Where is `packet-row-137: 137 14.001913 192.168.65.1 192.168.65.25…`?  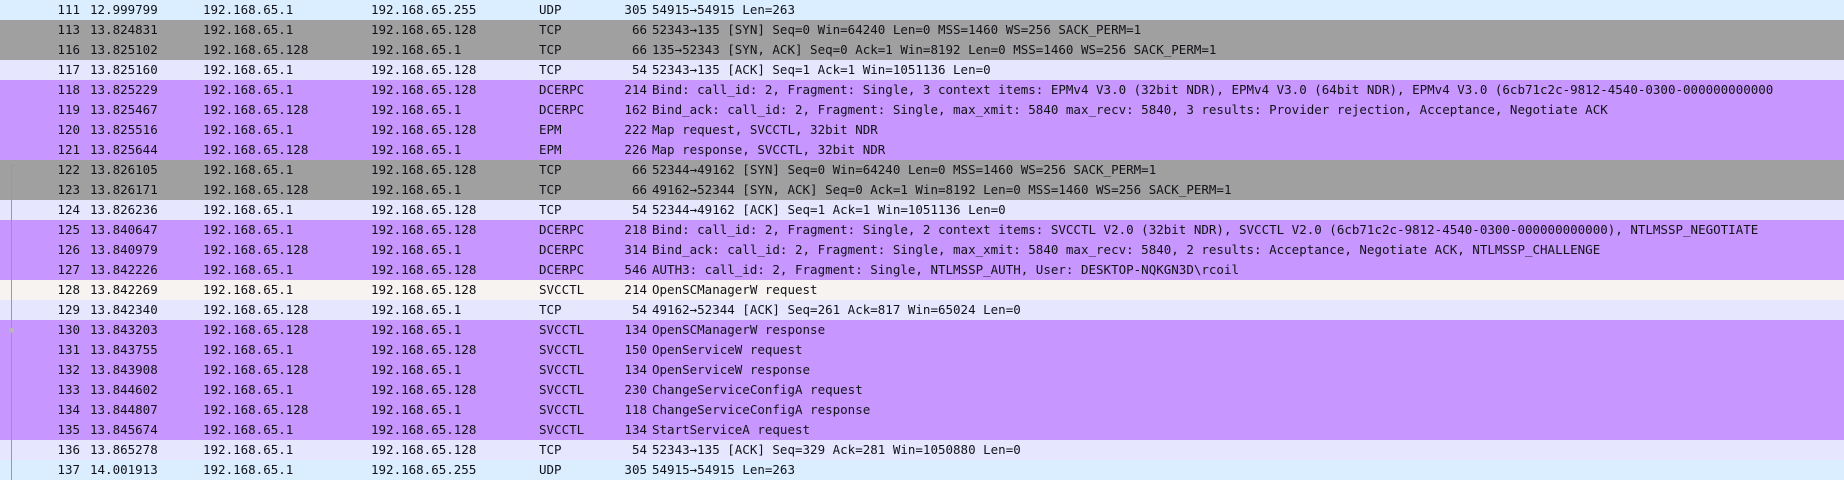
packet-row-137: 137 14.001913 192.168.65.1 192.168.65.25… is located at coordinates (922, 470).